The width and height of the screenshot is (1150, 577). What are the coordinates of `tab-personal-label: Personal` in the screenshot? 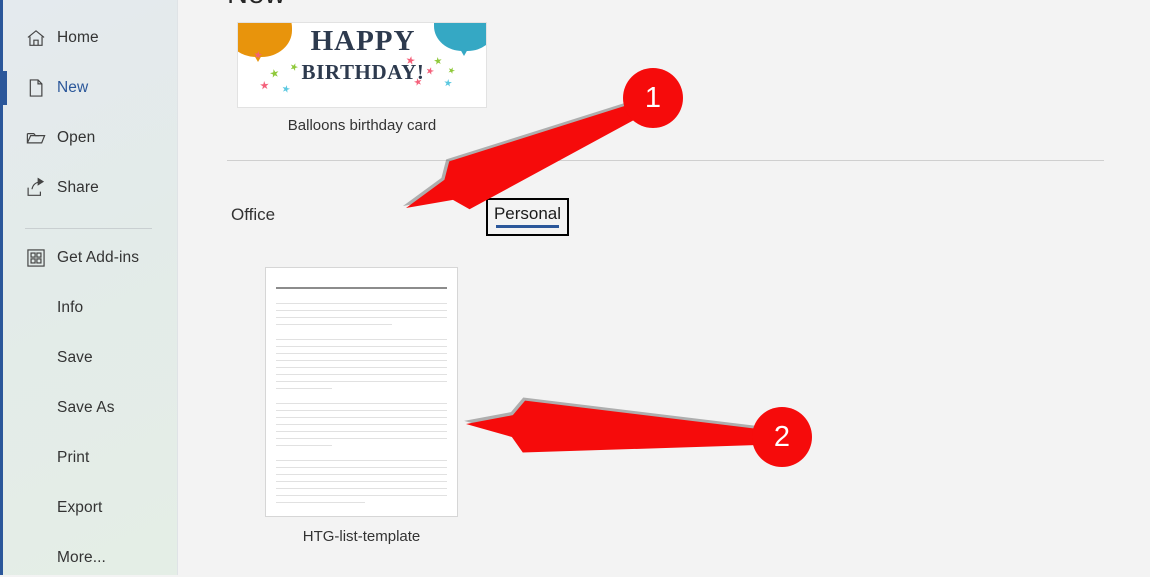 It's located at (527, 213).